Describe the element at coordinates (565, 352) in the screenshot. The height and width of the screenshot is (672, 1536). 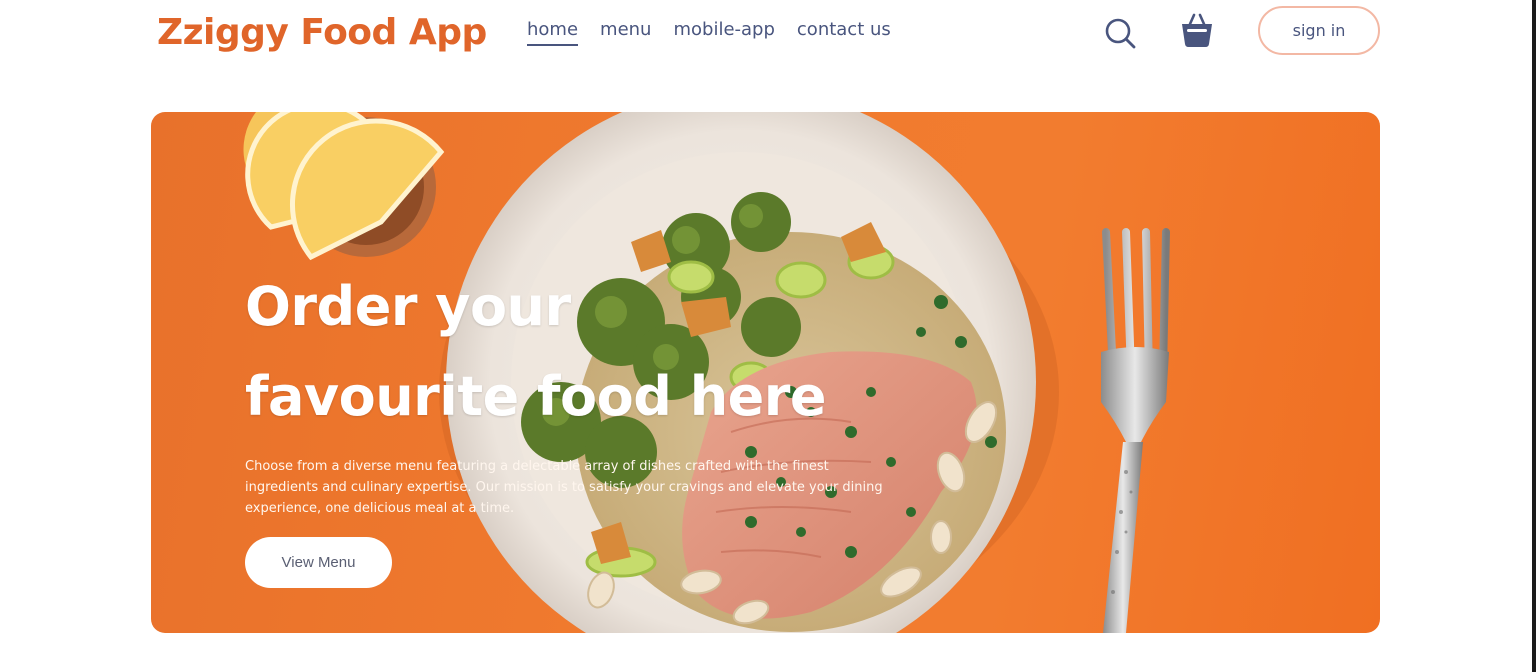
I see `hero-title: Order your favourite food here` at that location.